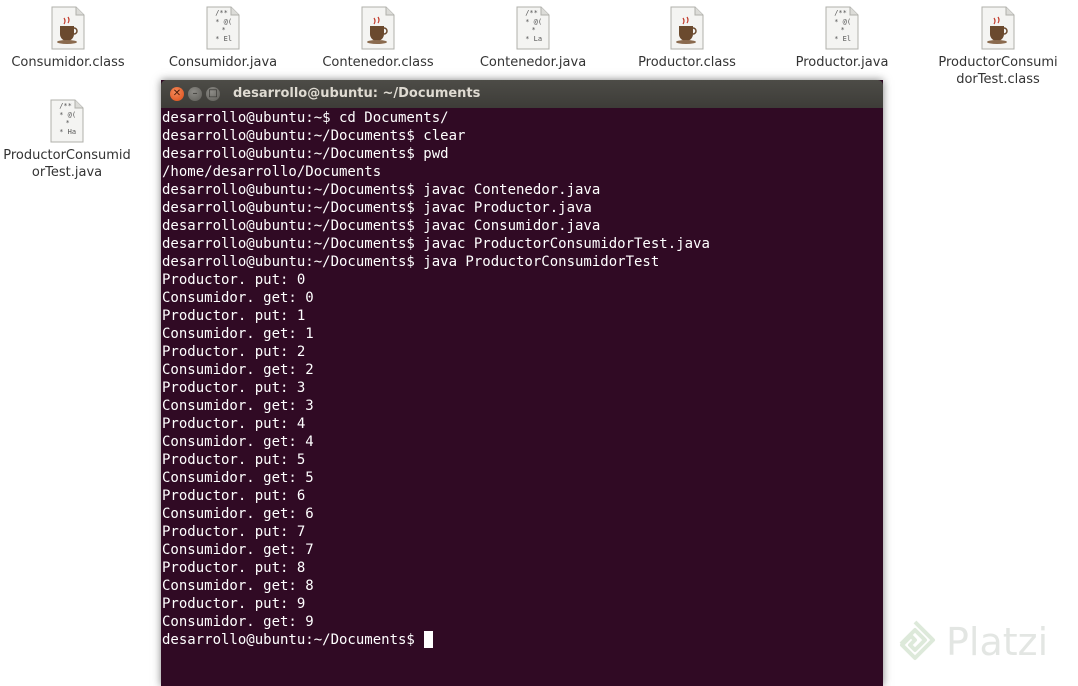 This screenshot has height=686, width=1078. I want to click on file-snippet: /** * @( * * Ha, so click(68, 119).